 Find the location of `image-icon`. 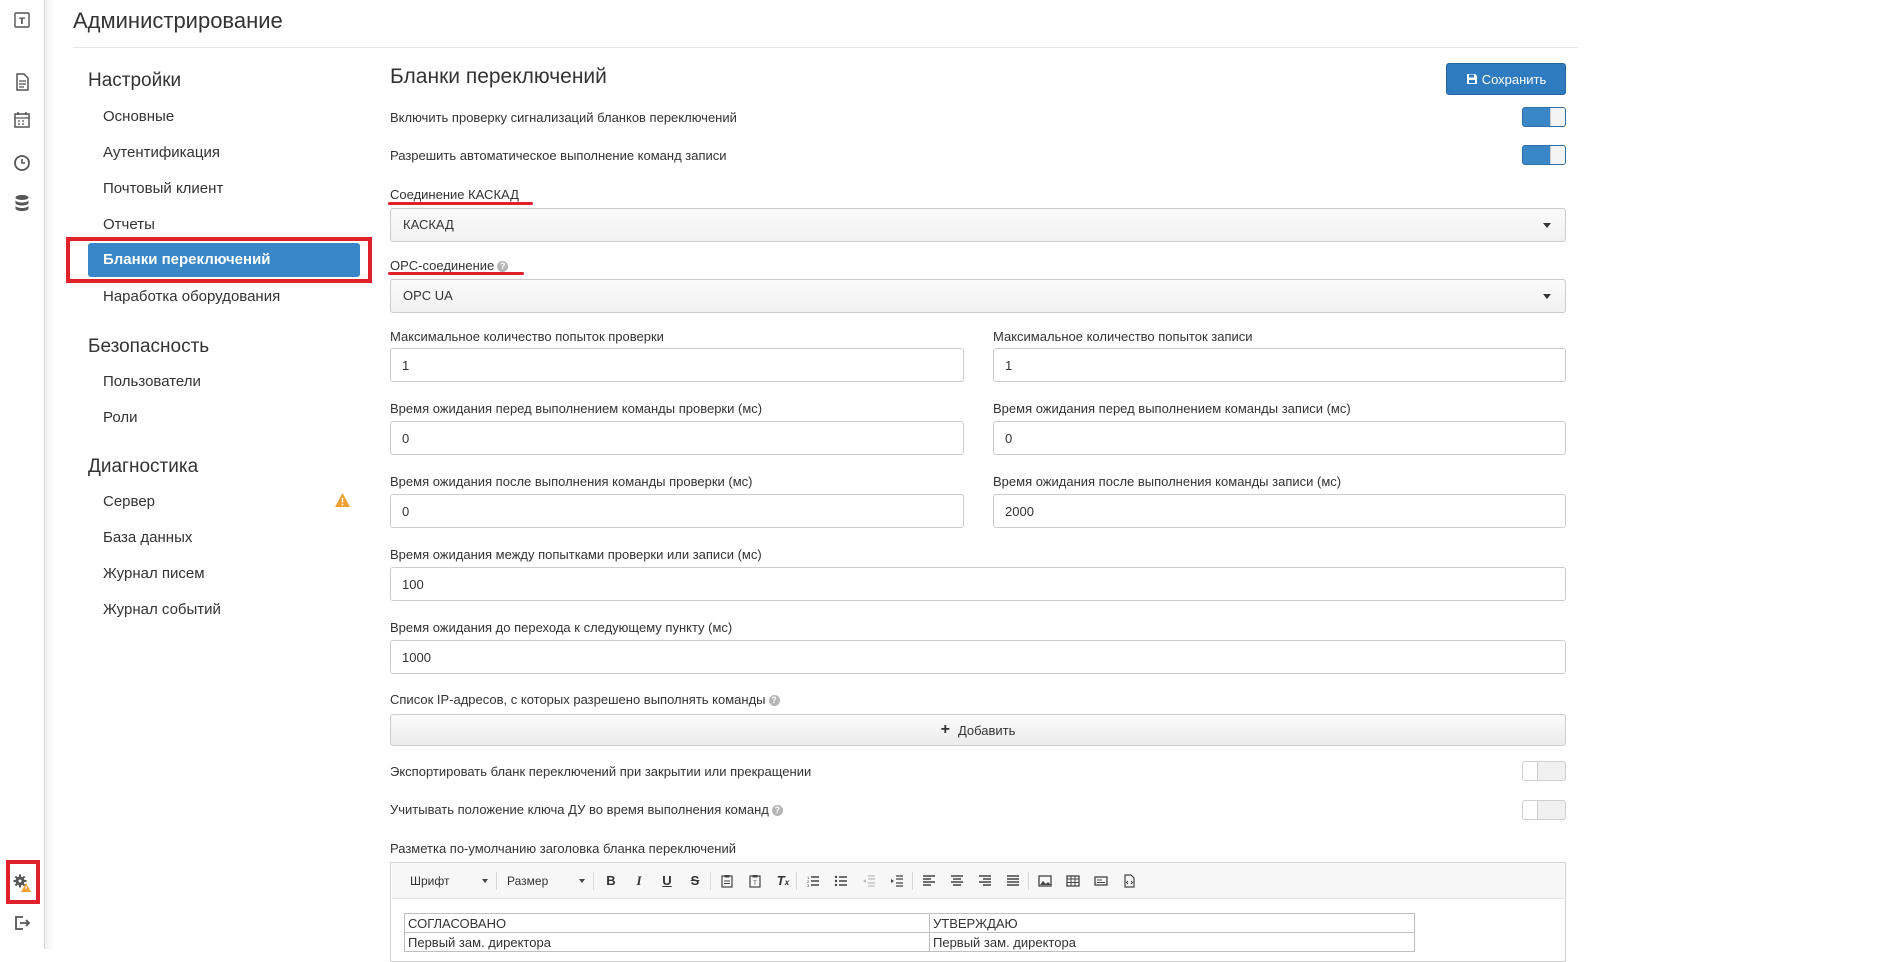

image-icon is located at coordinates (1045, 881).